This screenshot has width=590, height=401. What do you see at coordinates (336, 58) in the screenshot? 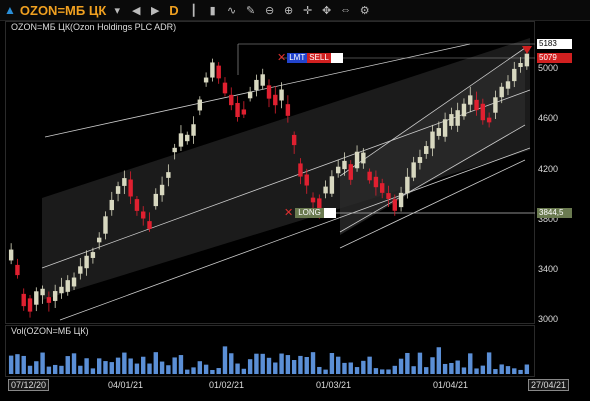
I see `order-qty-box` at bounding box center [336, 58].